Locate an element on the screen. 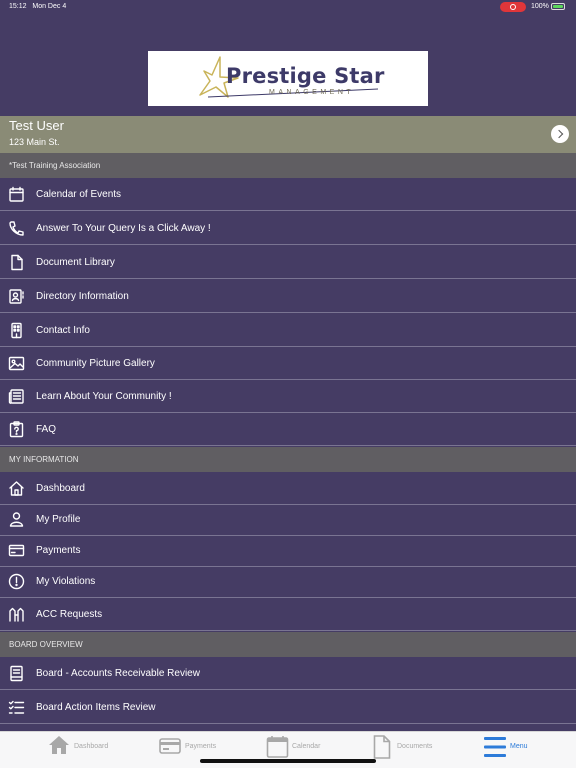  menu-item-faq: FAQ is located at coordinates (288, 429).